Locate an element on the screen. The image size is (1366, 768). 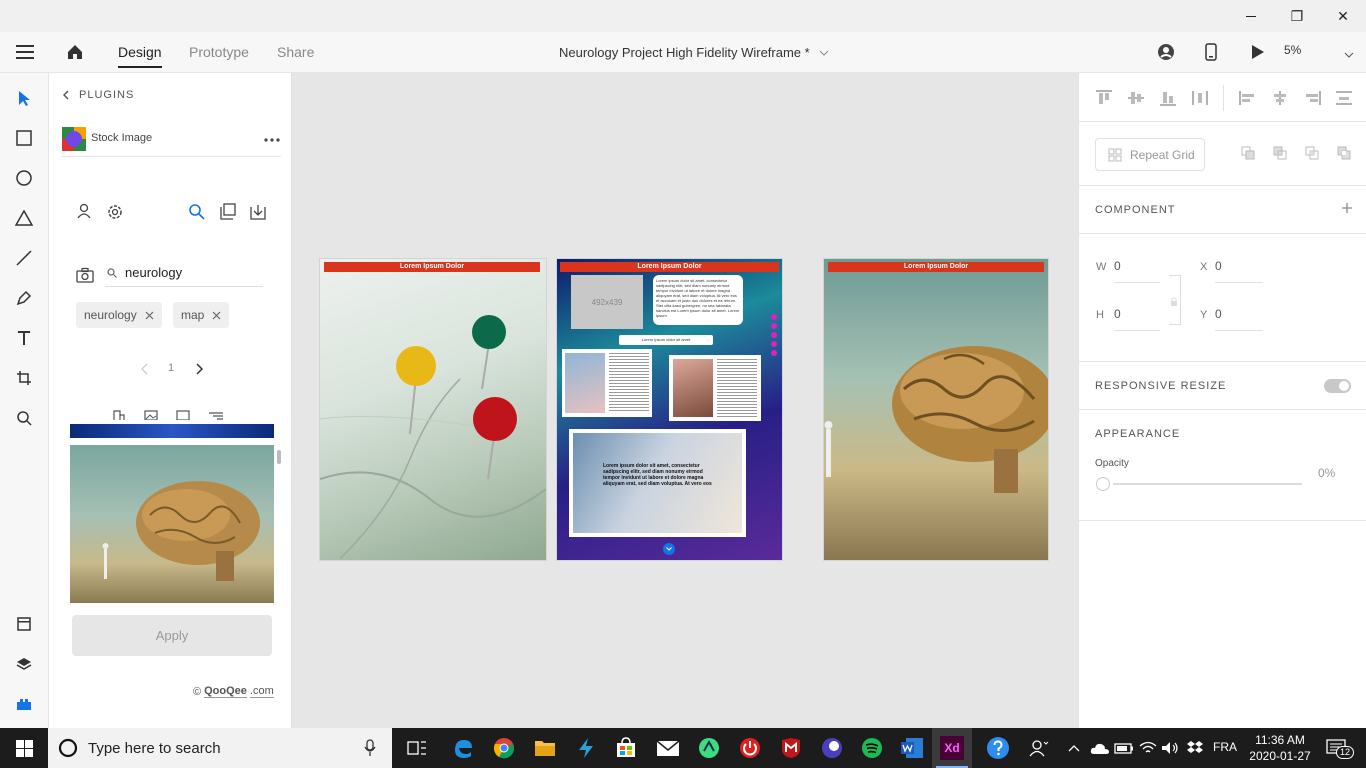
opacity-value: 0% is located at coordinates (1326, 473).